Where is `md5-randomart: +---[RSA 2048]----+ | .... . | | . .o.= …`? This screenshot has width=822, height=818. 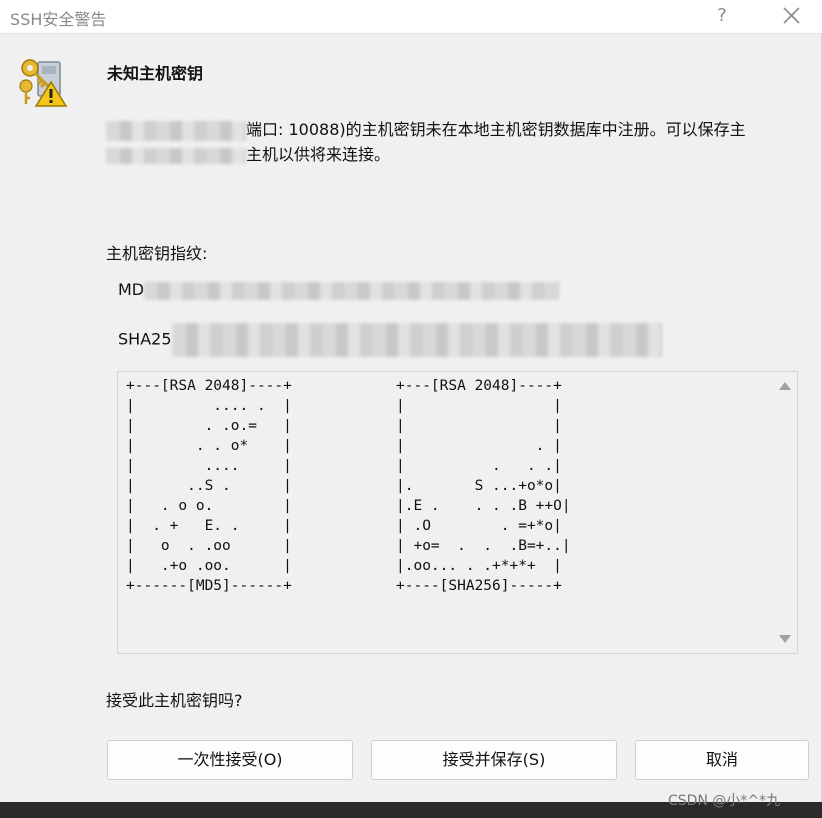 md5-randomart: +---[RSA 2048]----+ | .... . | | . .o.= … is located at coordinates (209, 486).